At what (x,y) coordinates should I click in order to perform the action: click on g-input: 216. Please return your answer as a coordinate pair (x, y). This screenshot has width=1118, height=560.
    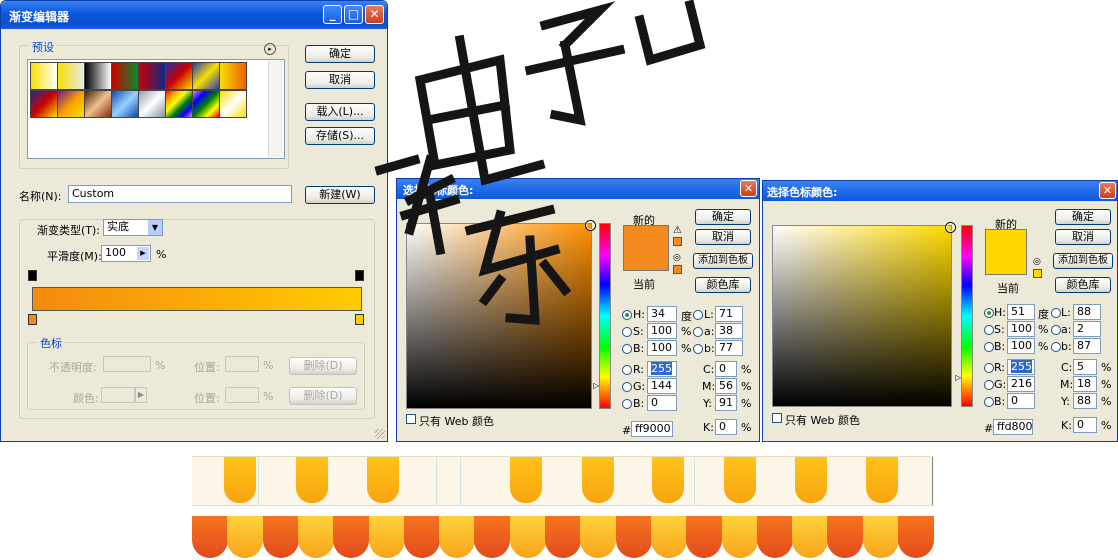
    Looking at the image, I should click on (1021, 384).